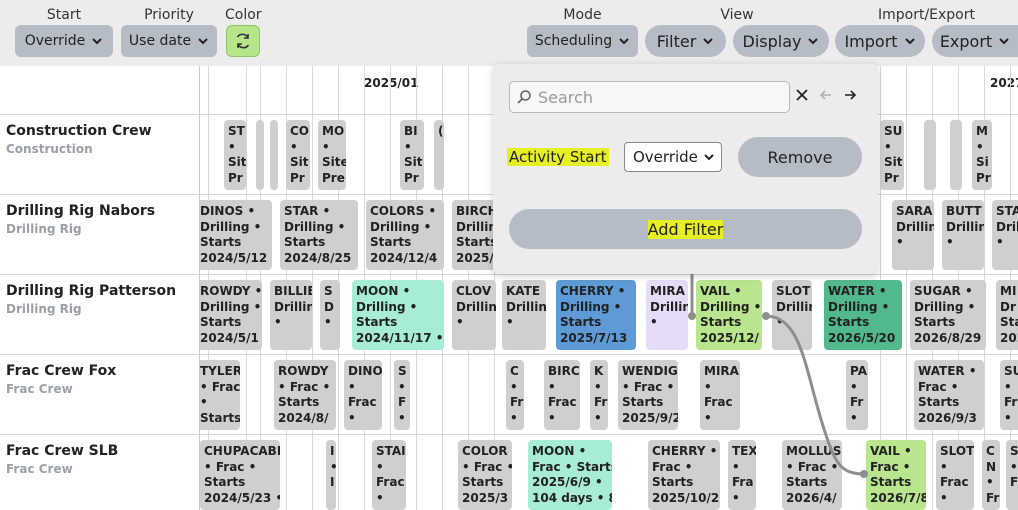 This screenshot has height=510, width=1018. What do you see at coordinates (676, 41) in the screenshot?
I see `filter-value: Filter` at bounding box center [676, 41].